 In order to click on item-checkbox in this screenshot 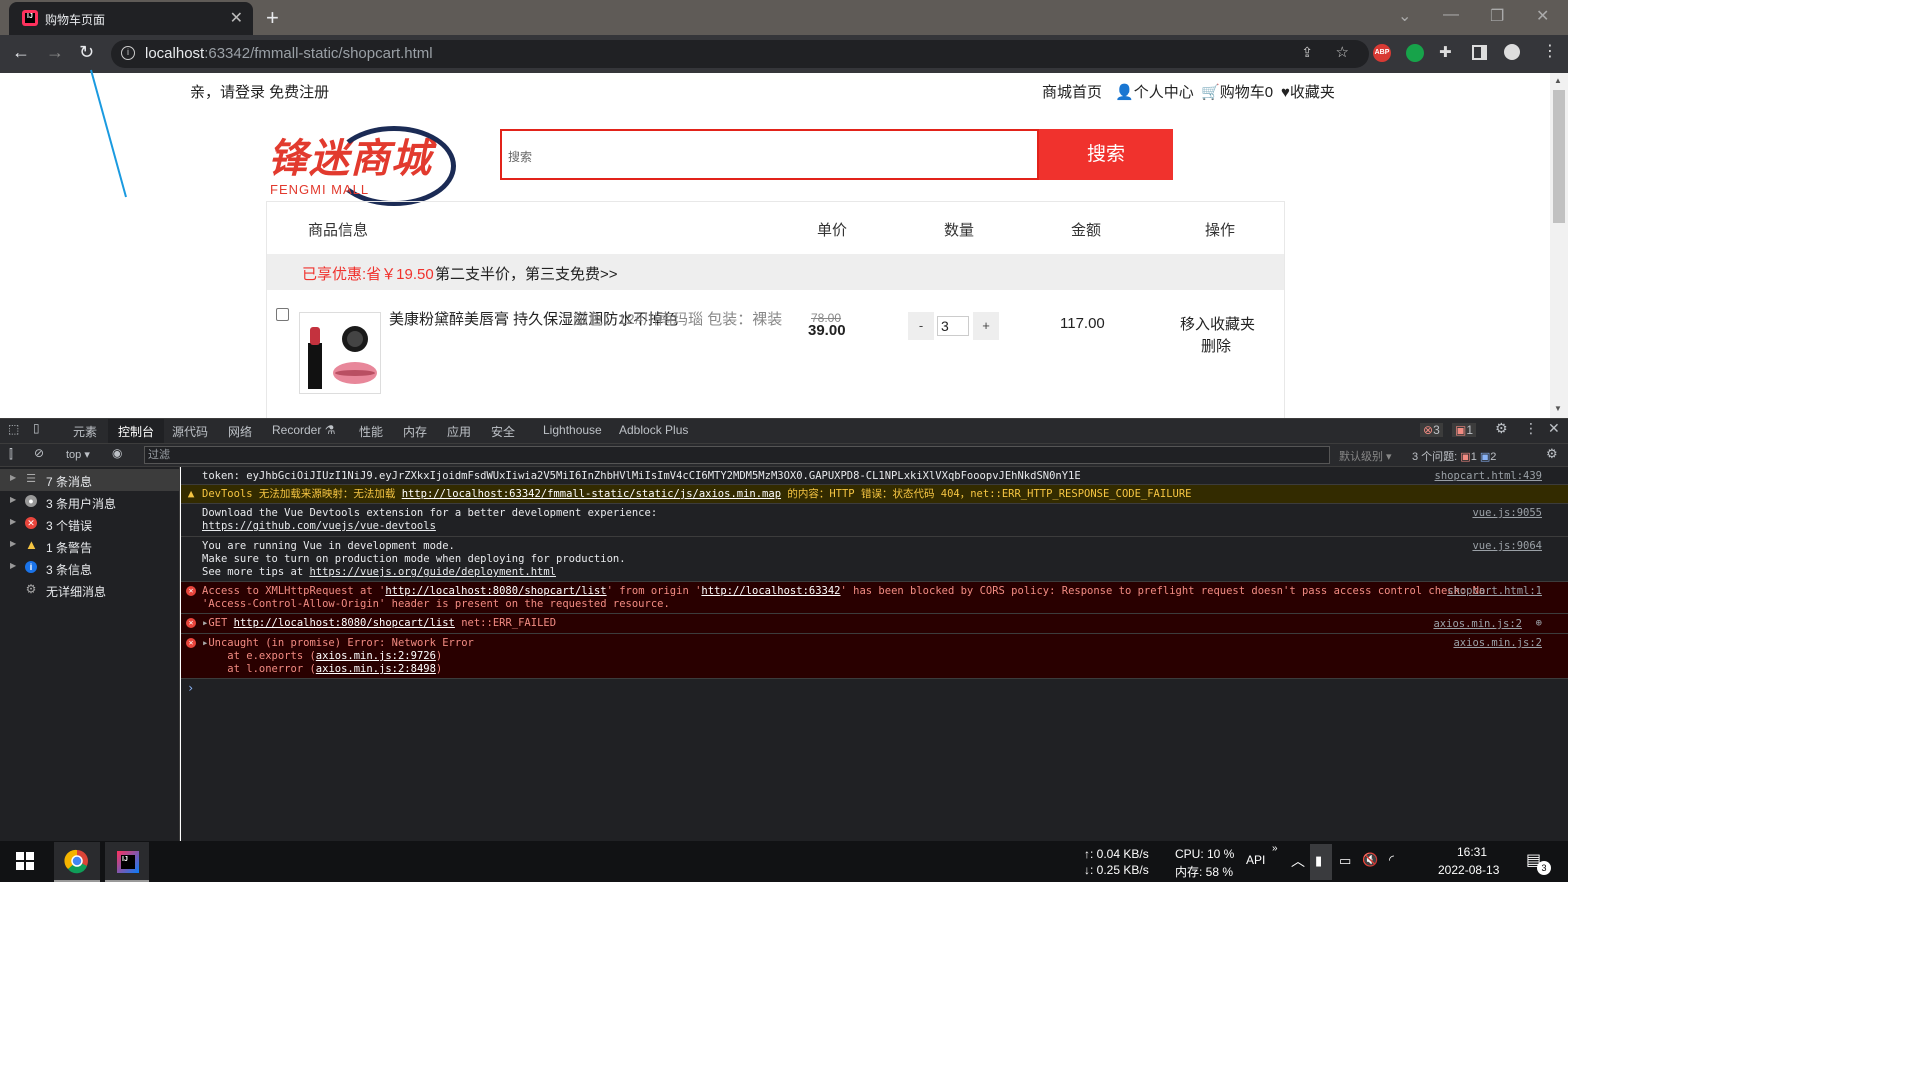, I will do `click(282, 314)`.